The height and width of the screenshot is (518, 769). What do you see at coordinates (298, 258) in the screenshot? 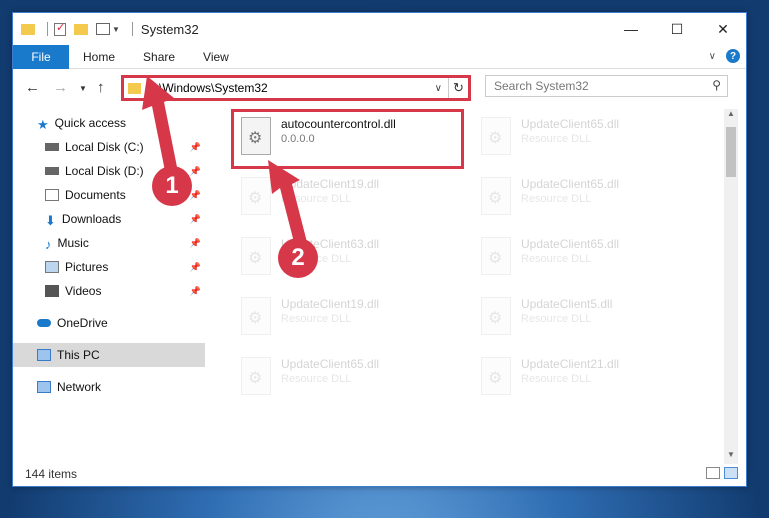
I see `step-badge-2: 2` at bounding box center [298, 258].